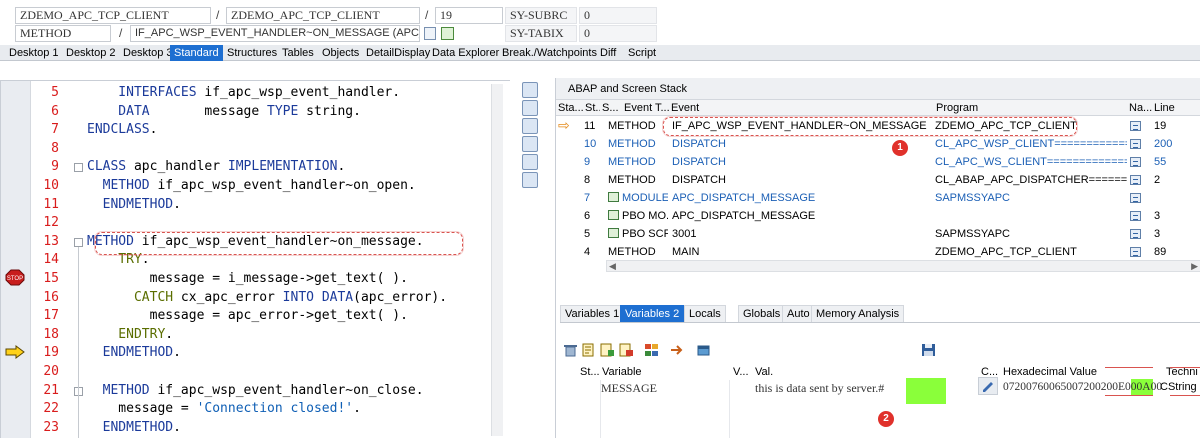 The width and height of the screenshot is (1200, 438). I want to click on breakpoint-stop-icon: STOP, so click(15, 277).